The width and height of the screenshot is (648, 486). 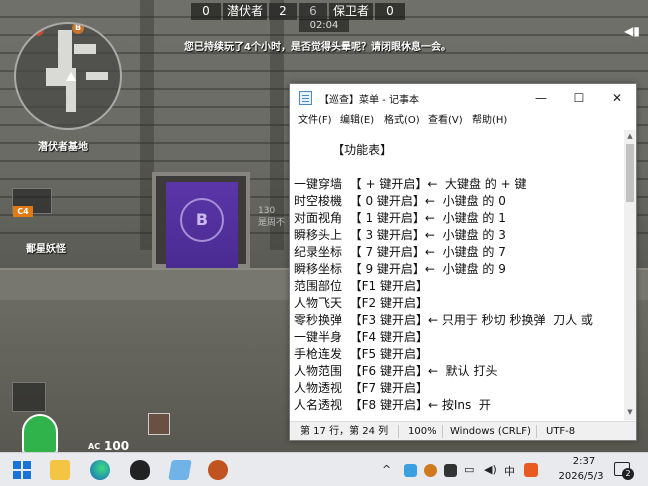 I want to click on encoding: UTF-8, so click(x=561, y=431).